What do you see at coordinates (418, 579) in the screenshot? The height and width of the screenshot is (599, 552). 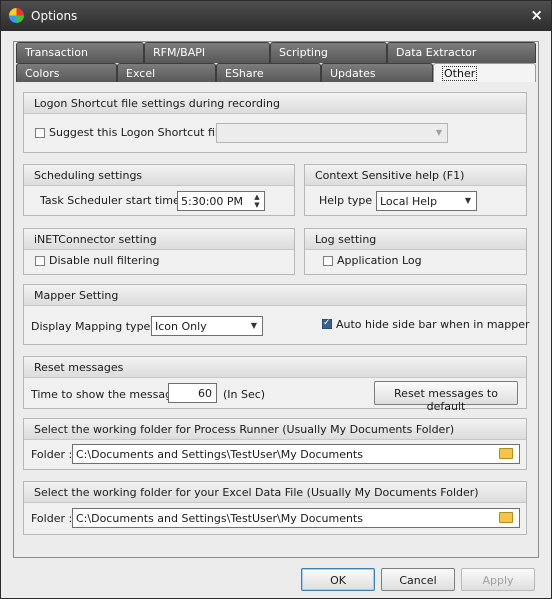 I see `cancel-button: Cancel` at bounding box center [418, 579].